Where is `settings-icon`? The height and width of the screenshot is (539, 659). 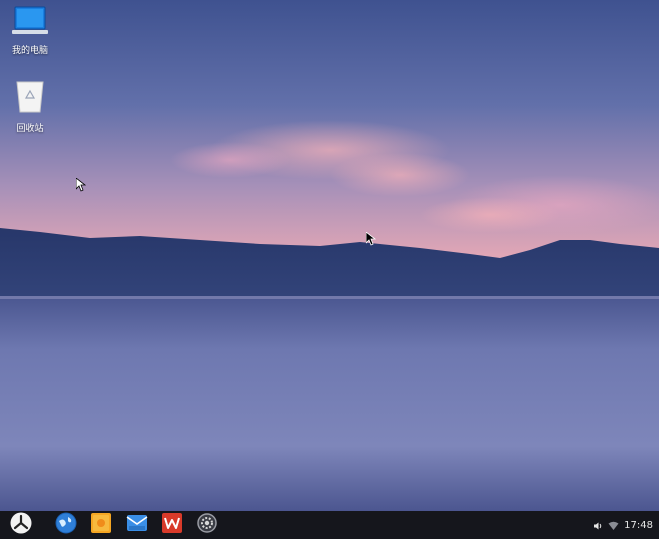
settings-icon is located at coordinates (207, 525).